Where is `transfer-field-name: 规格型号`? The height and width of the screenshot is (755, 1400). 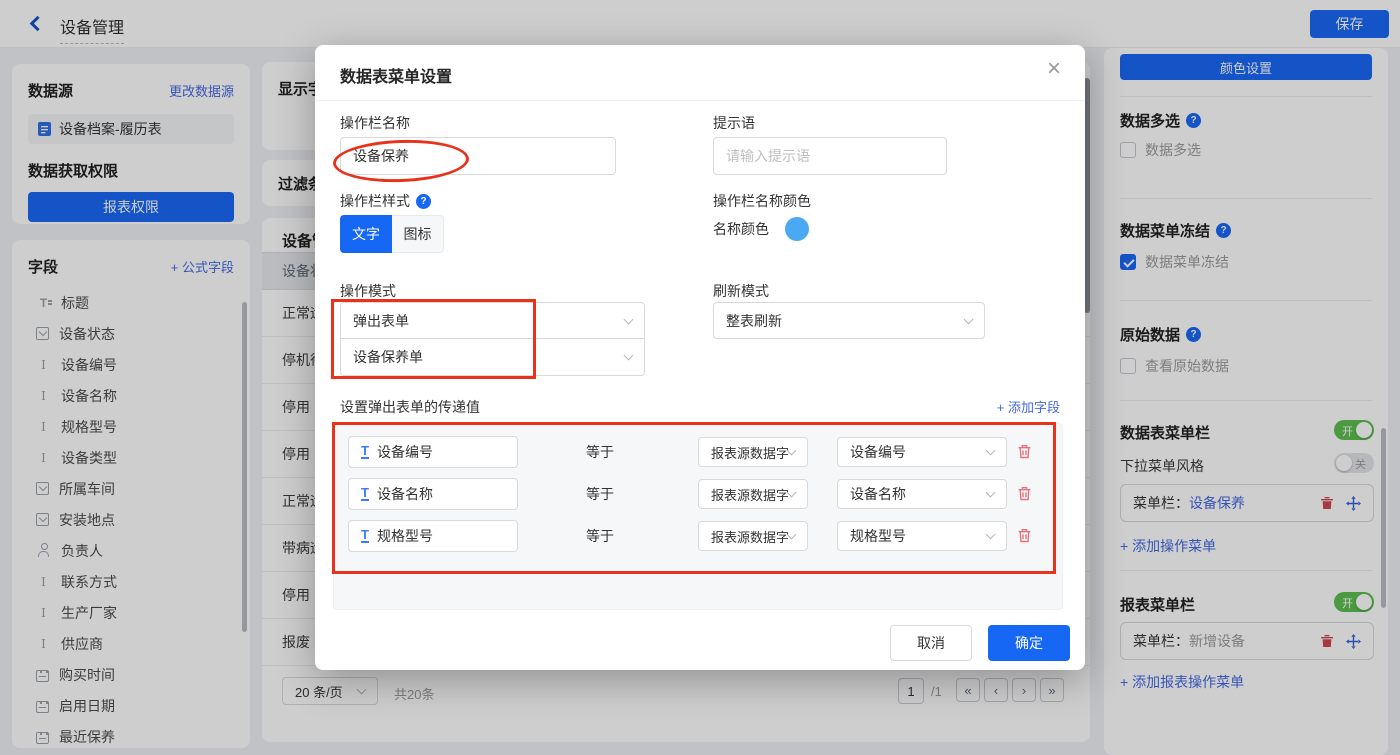
transfer-field-name: 规格型号 is located at coordinates (404, 536).